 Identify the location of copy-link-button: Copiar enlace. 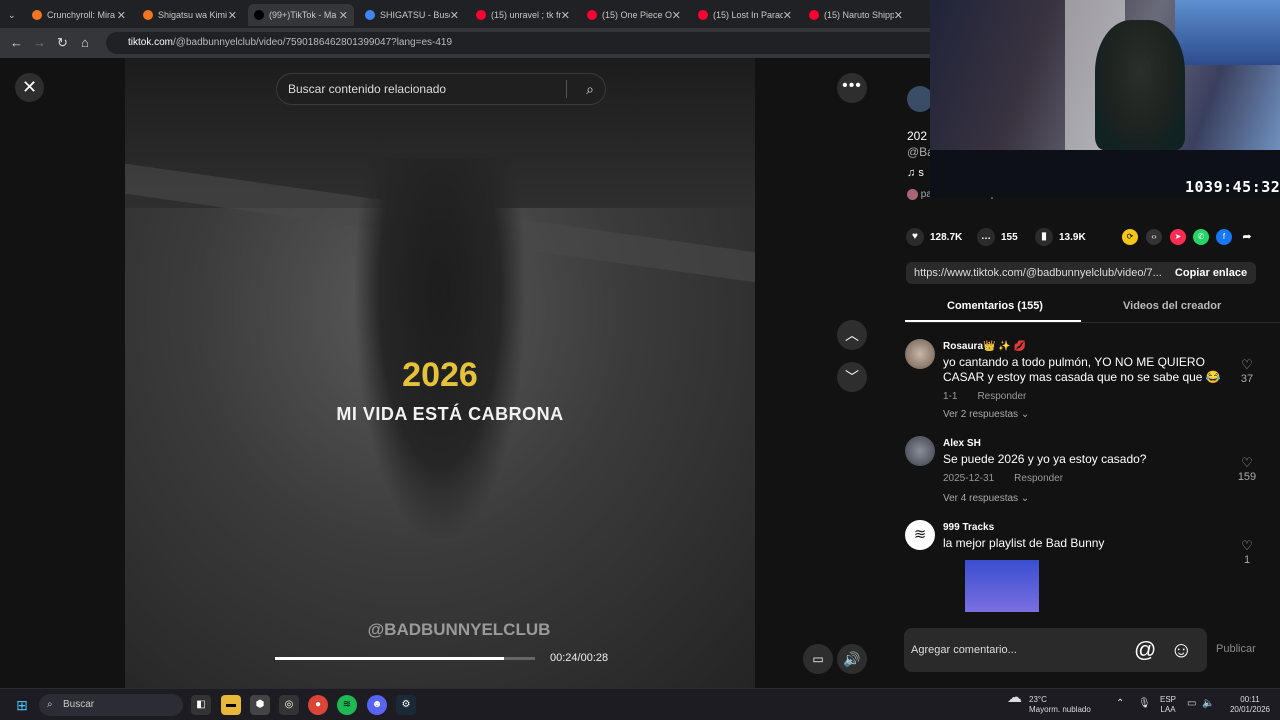
(1211, 273).